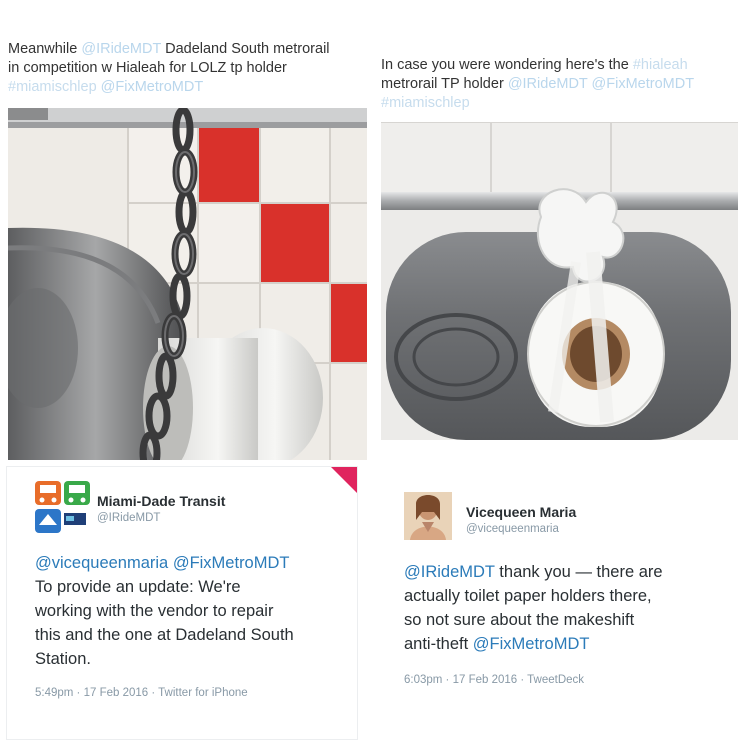  I want to click on body-line: this and the one at Dadeland South, so click(164, 635).